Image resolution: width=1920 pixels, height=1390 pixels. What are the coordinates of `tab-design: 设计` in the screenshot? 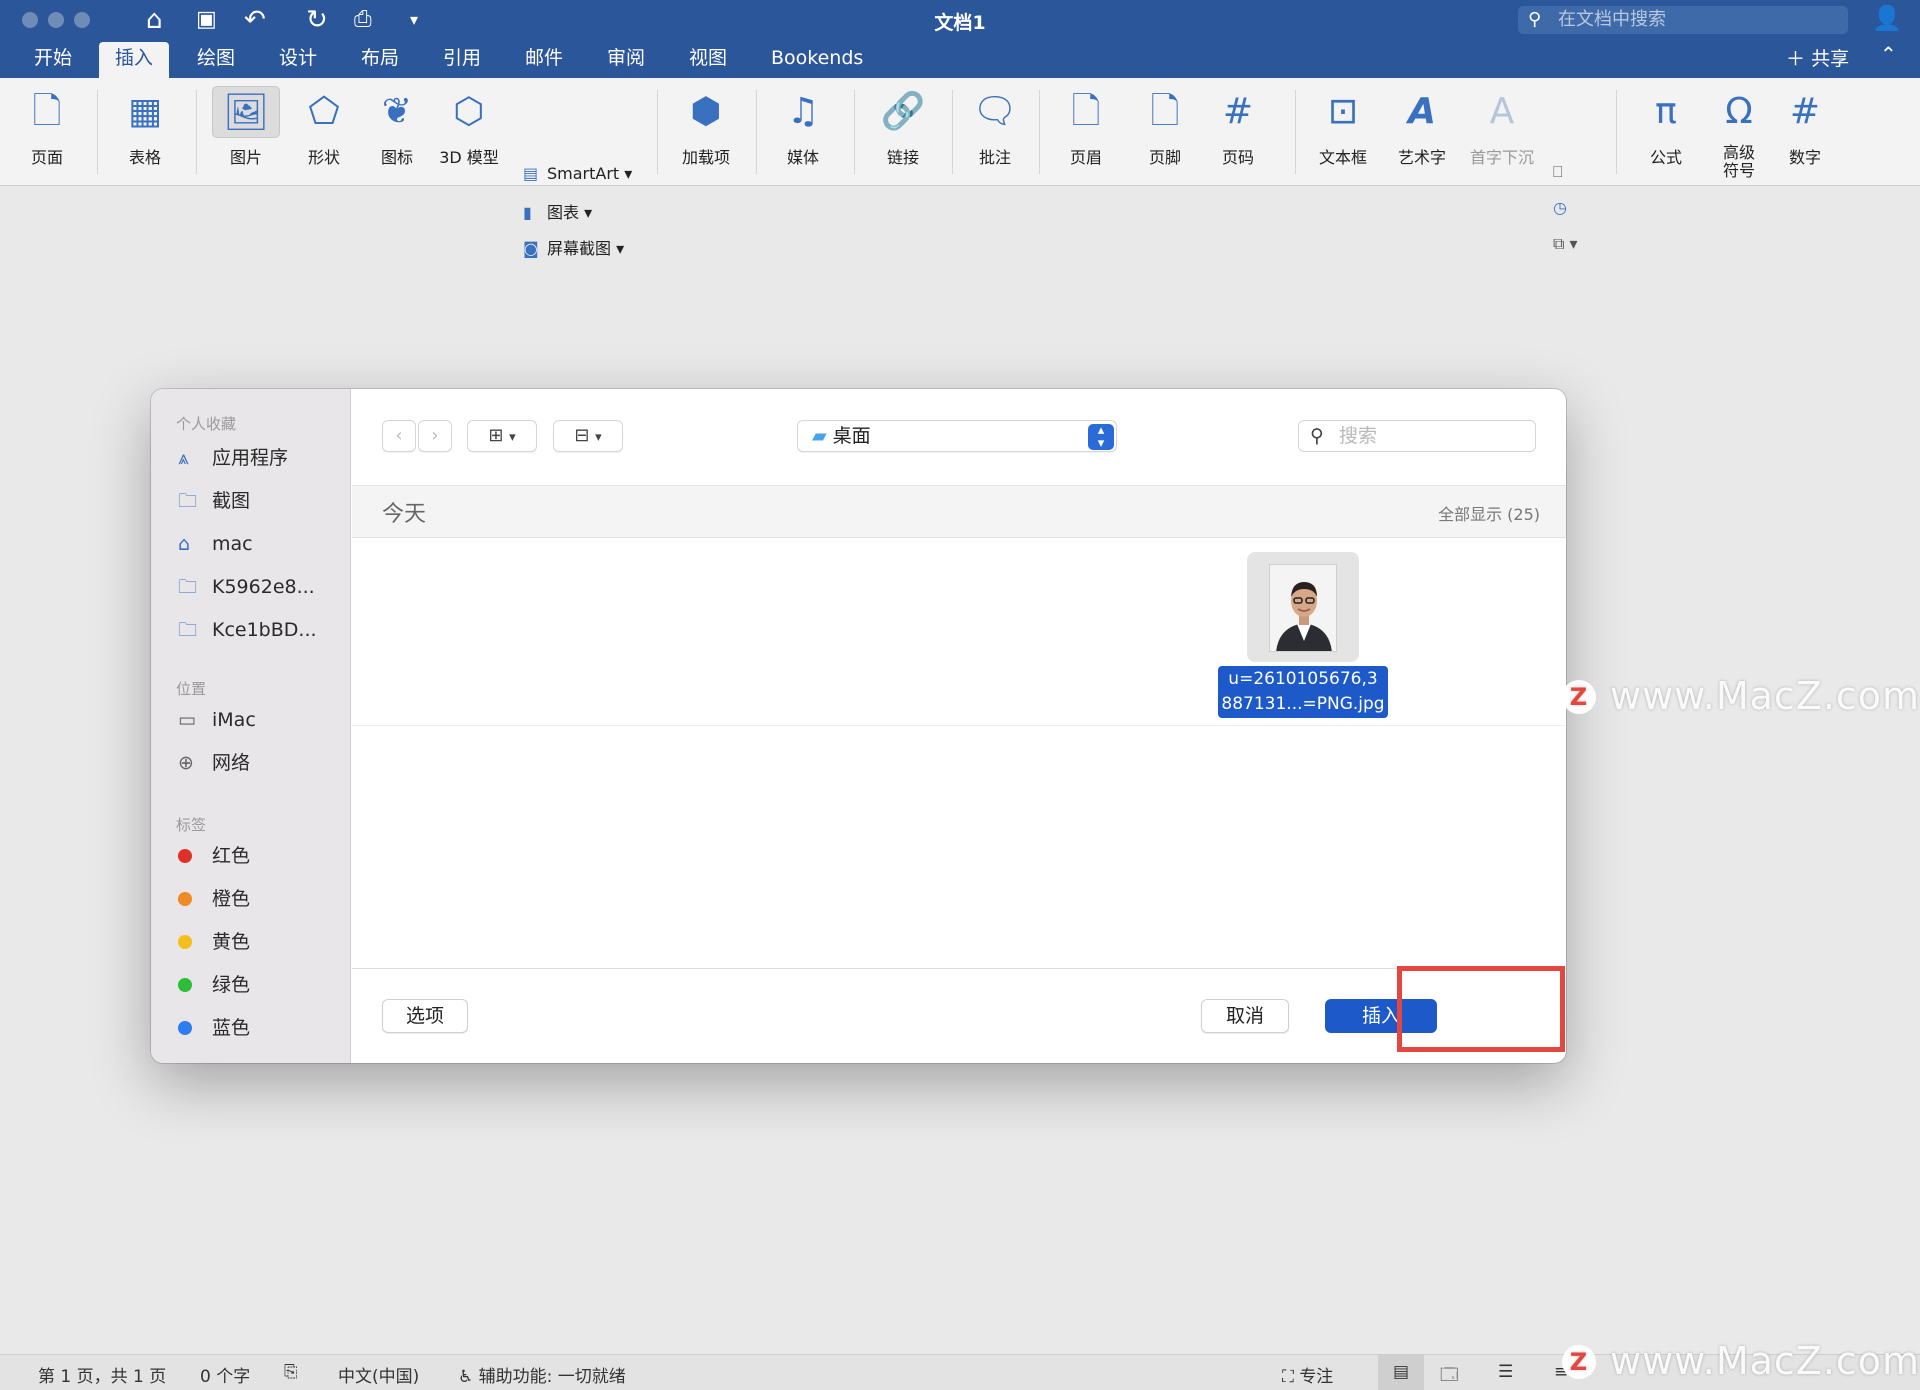 It's located at (298, 60).